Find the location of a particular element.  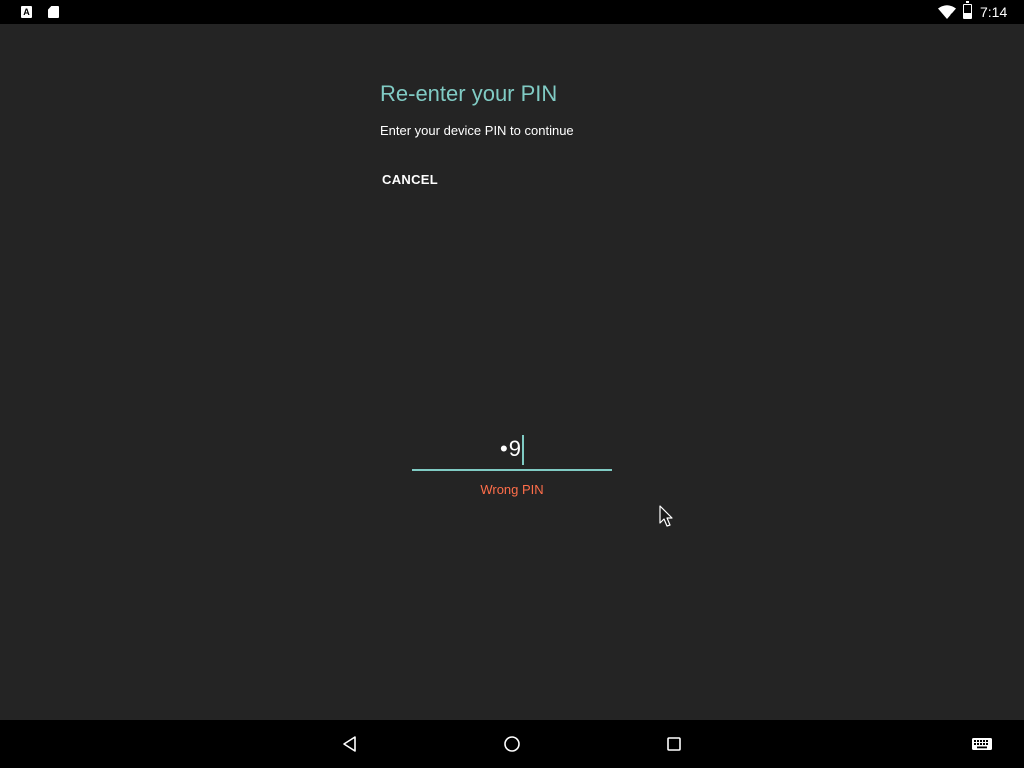

mouse-pointer-icon is located at coordinates (666, 516).